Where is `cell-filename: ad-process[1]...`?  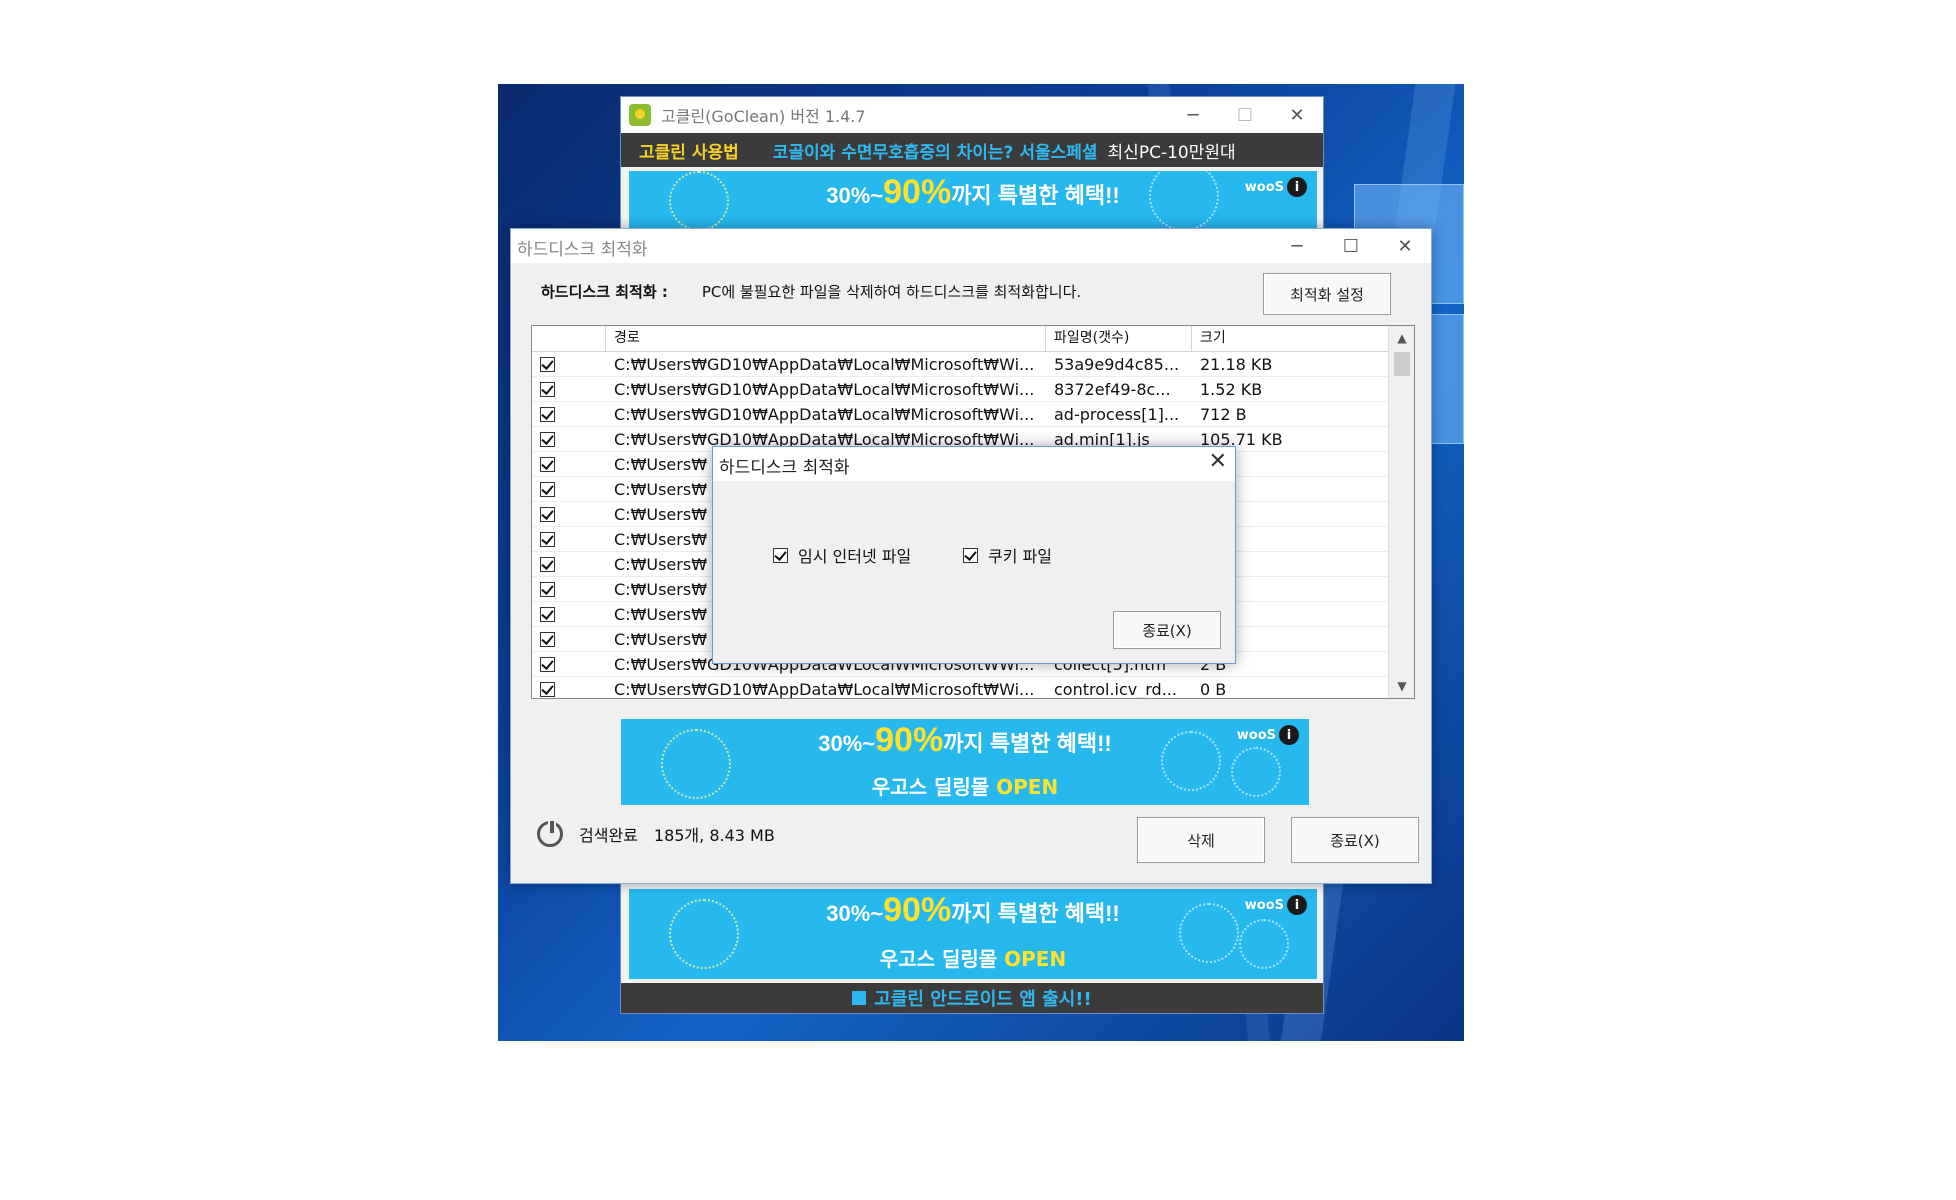
cell-filename: ad-process[1]... is located at coordinates (1117, 414).